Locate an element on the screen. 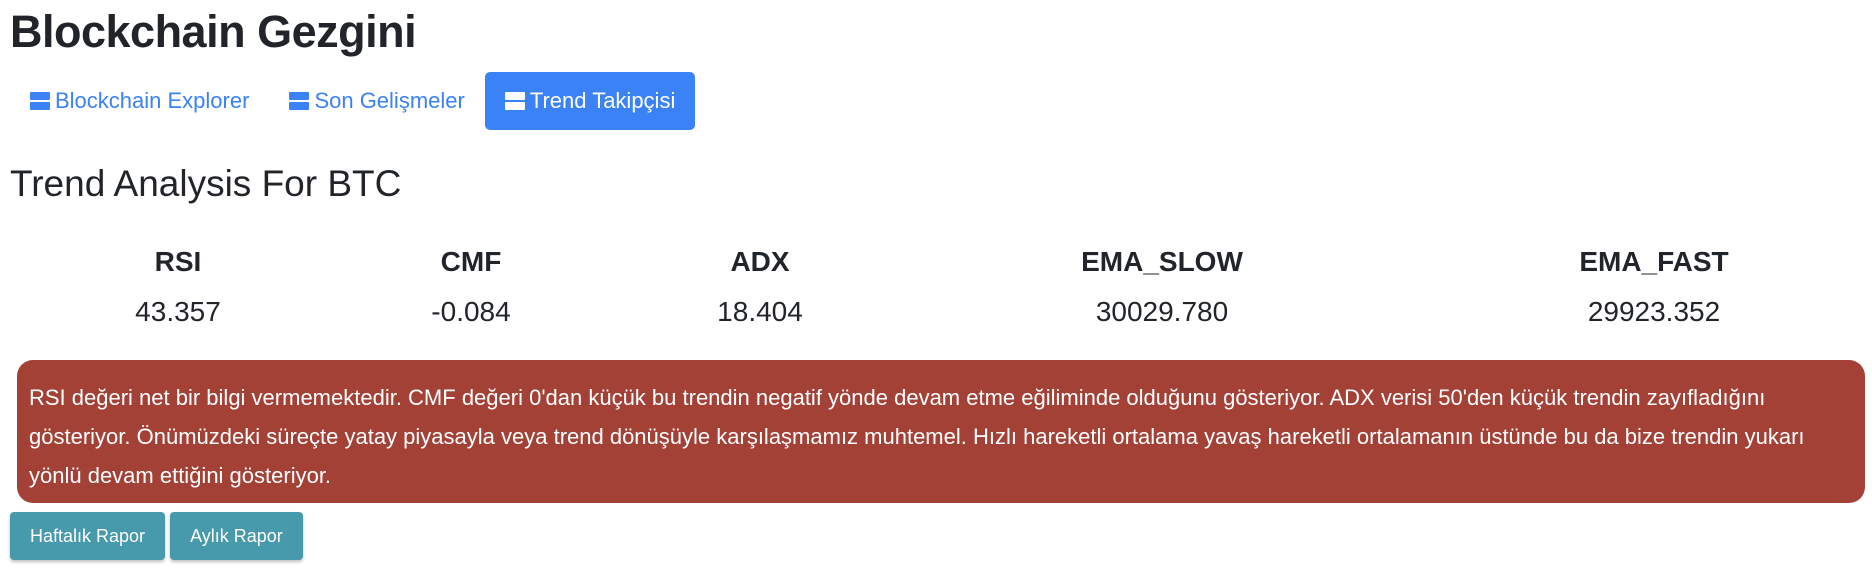  monthly-report-button: Aylık Rapor is located at coordinates (236, 536).